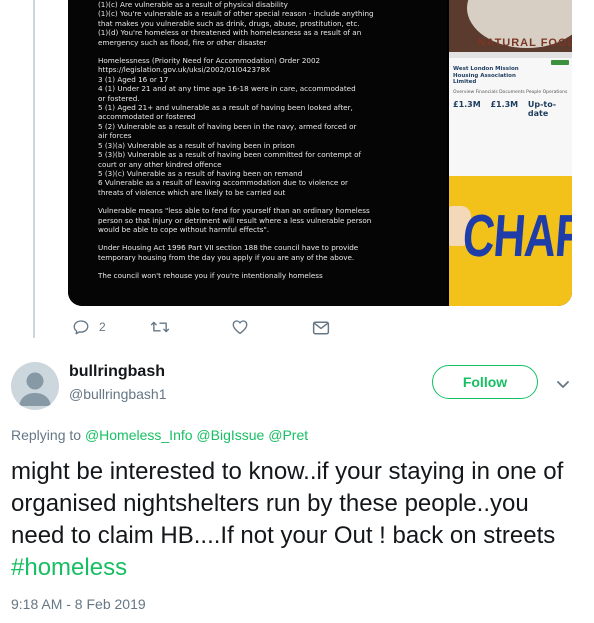 This screenshot has width=594, height=623. What do you see at coordinates (147, 117) in the screenshot?
I see `image-text-line: accommodated or fostered` at bounding box center [147, 117].